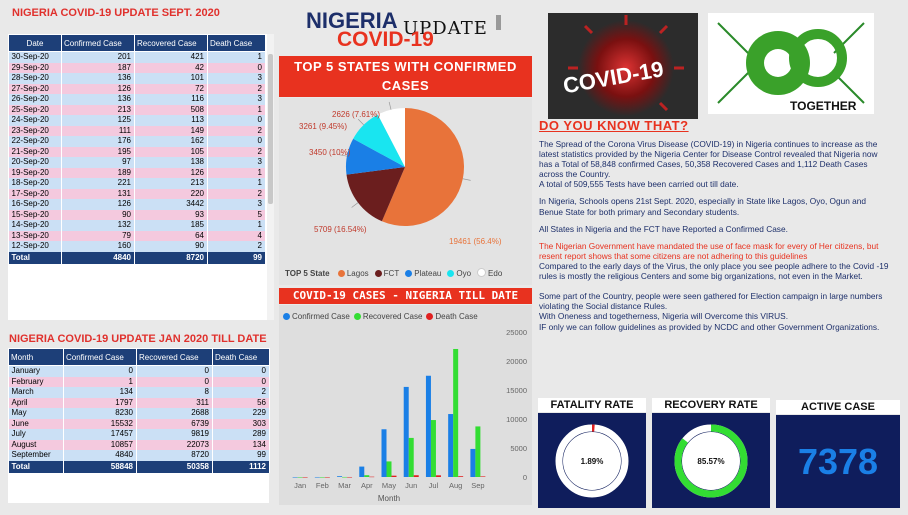 Image resolution: width=908 pixels, height=515 pixels. What do you see at coordinates (98, 43) in the screenshot?
I see `sept-col-header: Confirmed Case` at bounding box center [98, 43].